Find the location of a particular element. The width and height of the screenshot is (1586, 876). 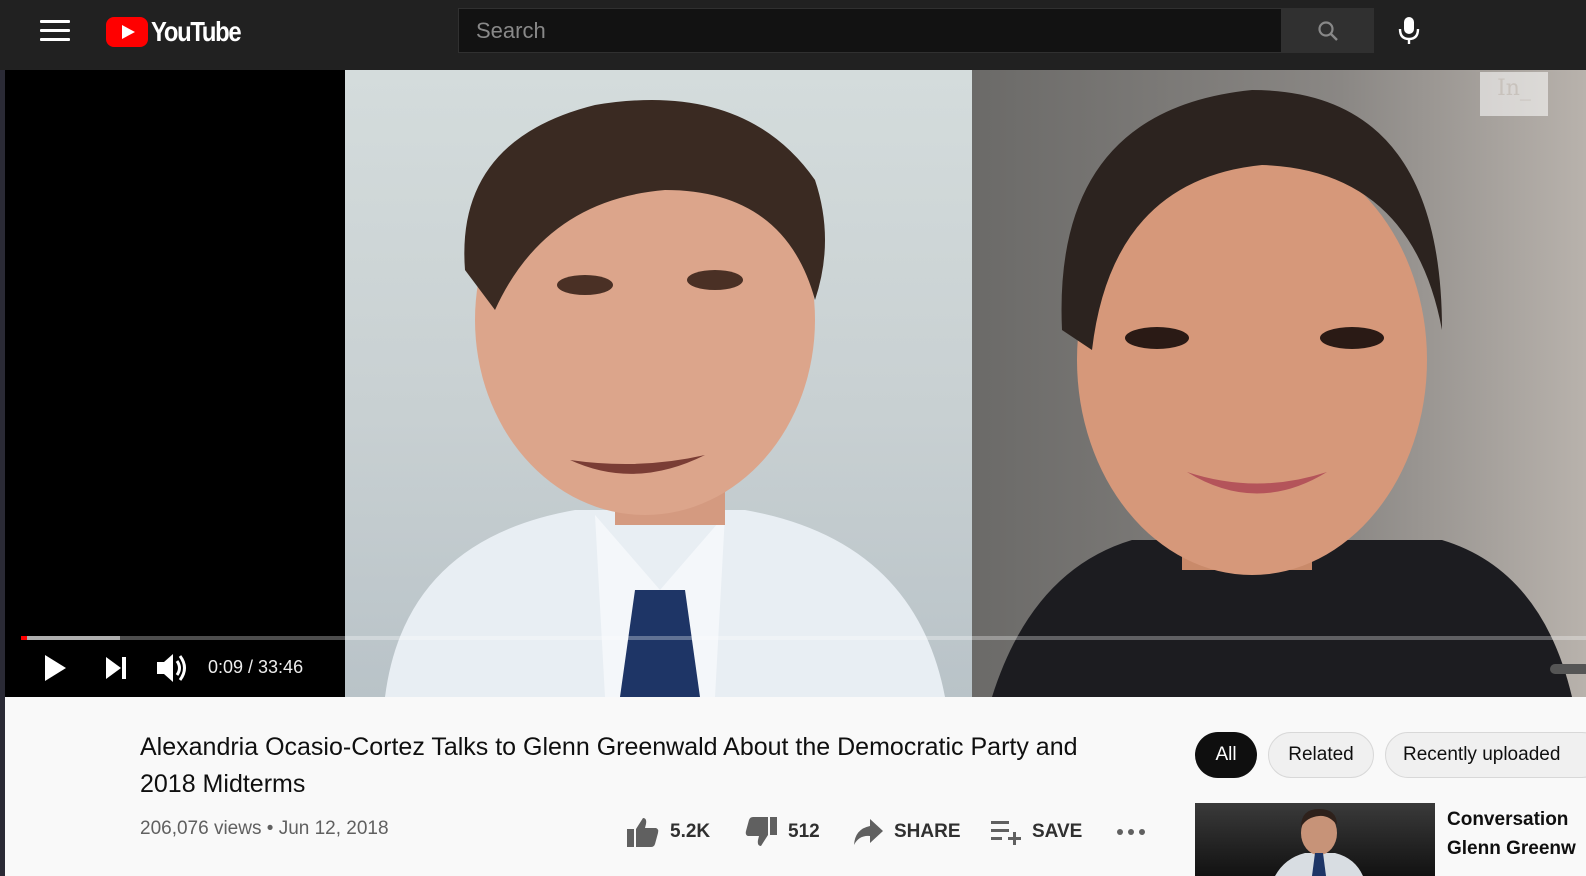

video-info: 206,076 views • Jun 12, 2018 is located at coordinates (264, 829).